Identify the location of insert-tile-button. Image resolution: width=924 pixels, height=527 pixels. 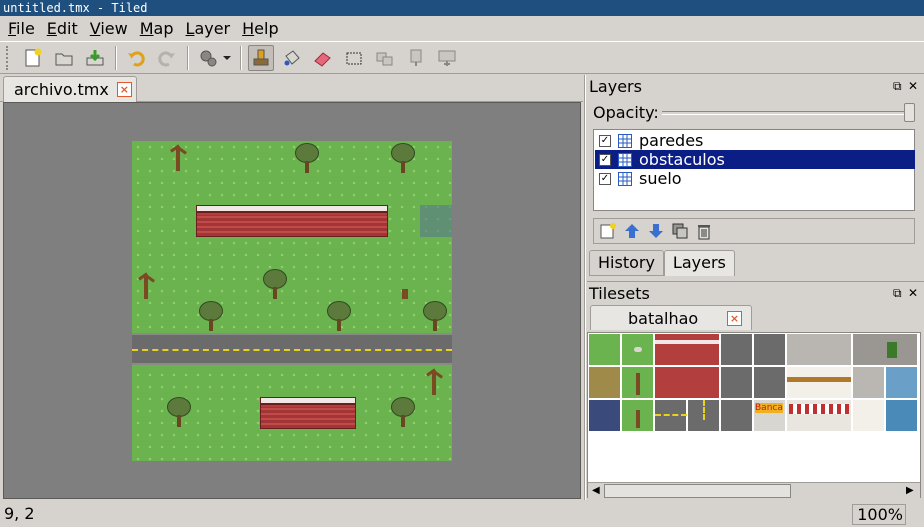
(447, 58).